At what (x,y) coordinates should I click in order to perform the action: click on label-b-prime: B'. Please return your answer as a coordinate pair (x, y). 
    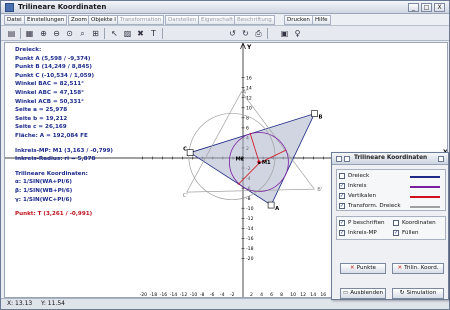
    Looking at the image, I should click on (319, 190).